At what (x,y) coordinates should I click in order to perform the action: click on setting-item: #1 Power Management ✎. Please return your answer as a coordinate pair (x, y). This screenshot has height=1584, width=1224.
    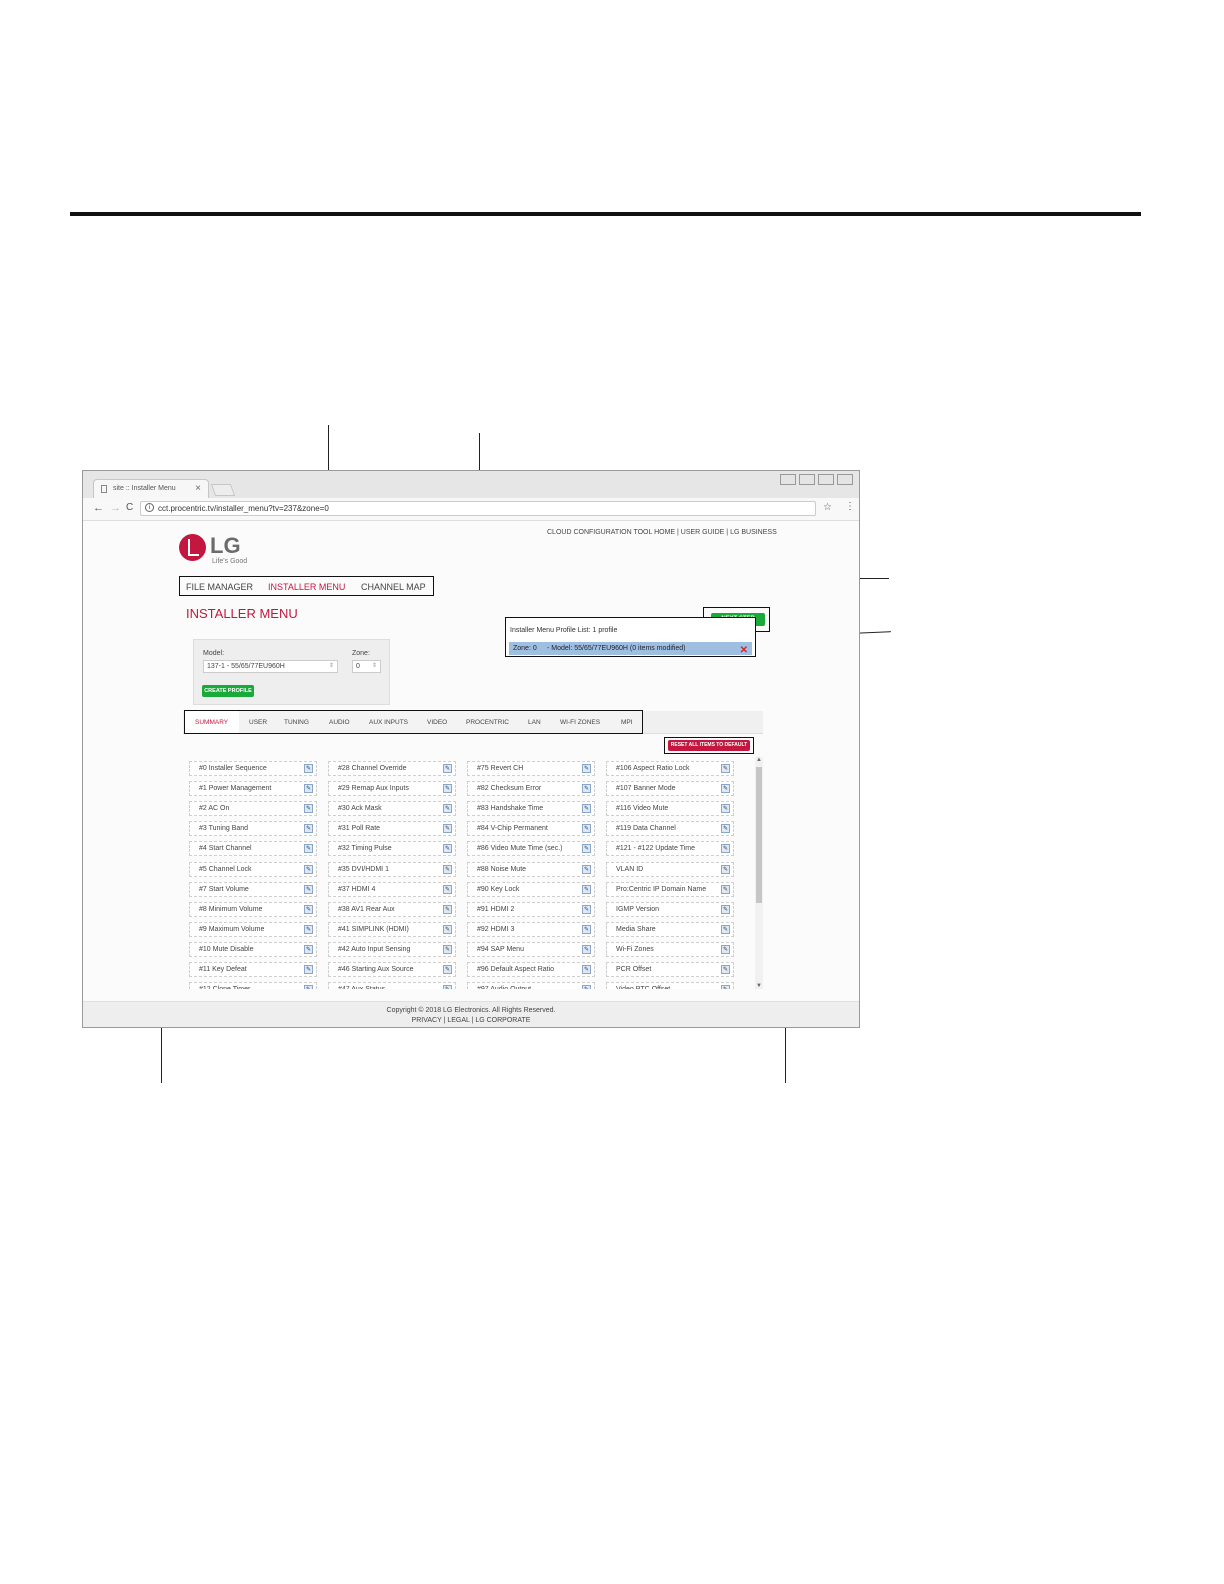
    Looking at the image, I should click on (253, 789).